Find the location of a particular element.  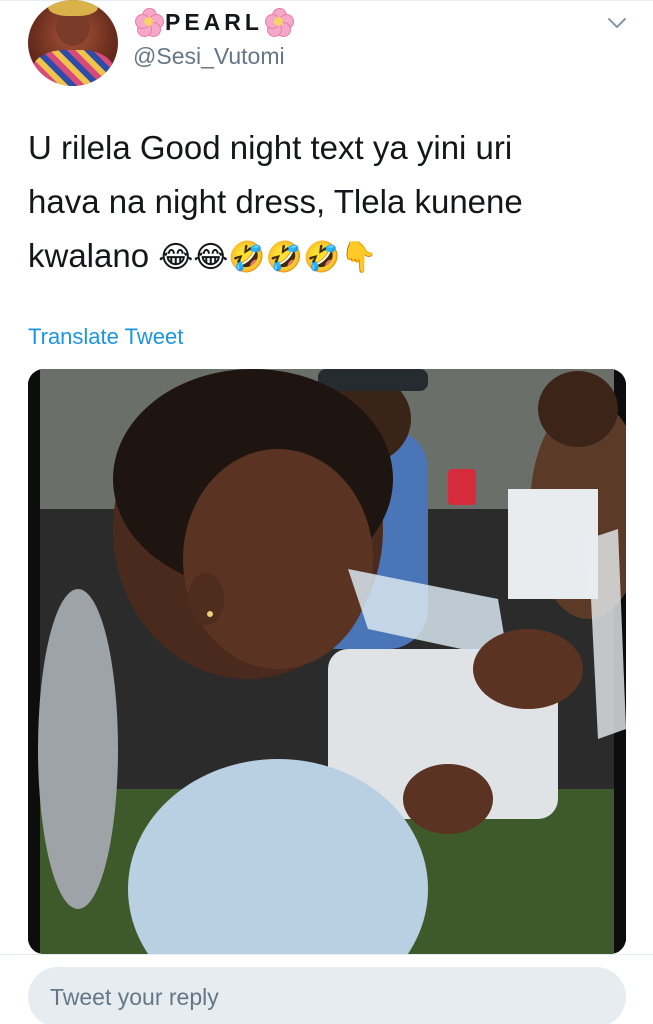

tweet-text-line: U rilela Good night text ya yini uri is located at coordinates (270, 147).